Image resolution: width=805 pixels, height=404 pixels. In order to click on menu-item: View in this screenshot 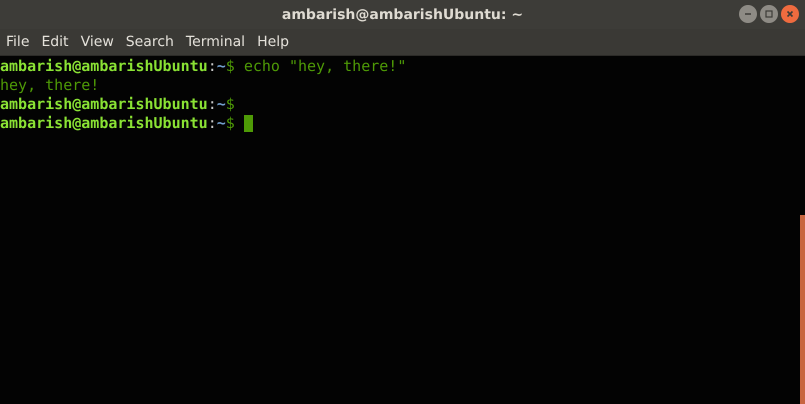, I will do `click(97, 42)`.